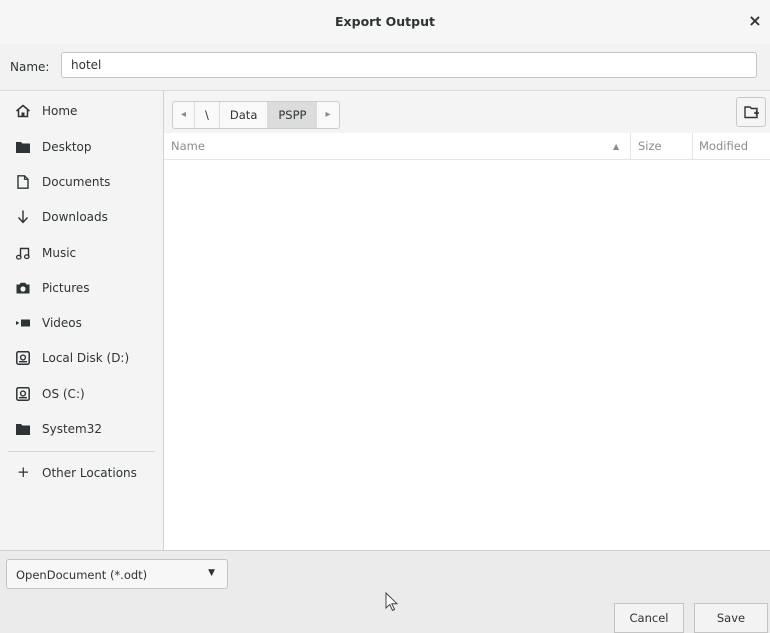 The height and width of the screenshot is (633, 770). Describe the element at coordinates (76, 182) in the screenshot. I see `sidebar-item-label: Documents` at that location.